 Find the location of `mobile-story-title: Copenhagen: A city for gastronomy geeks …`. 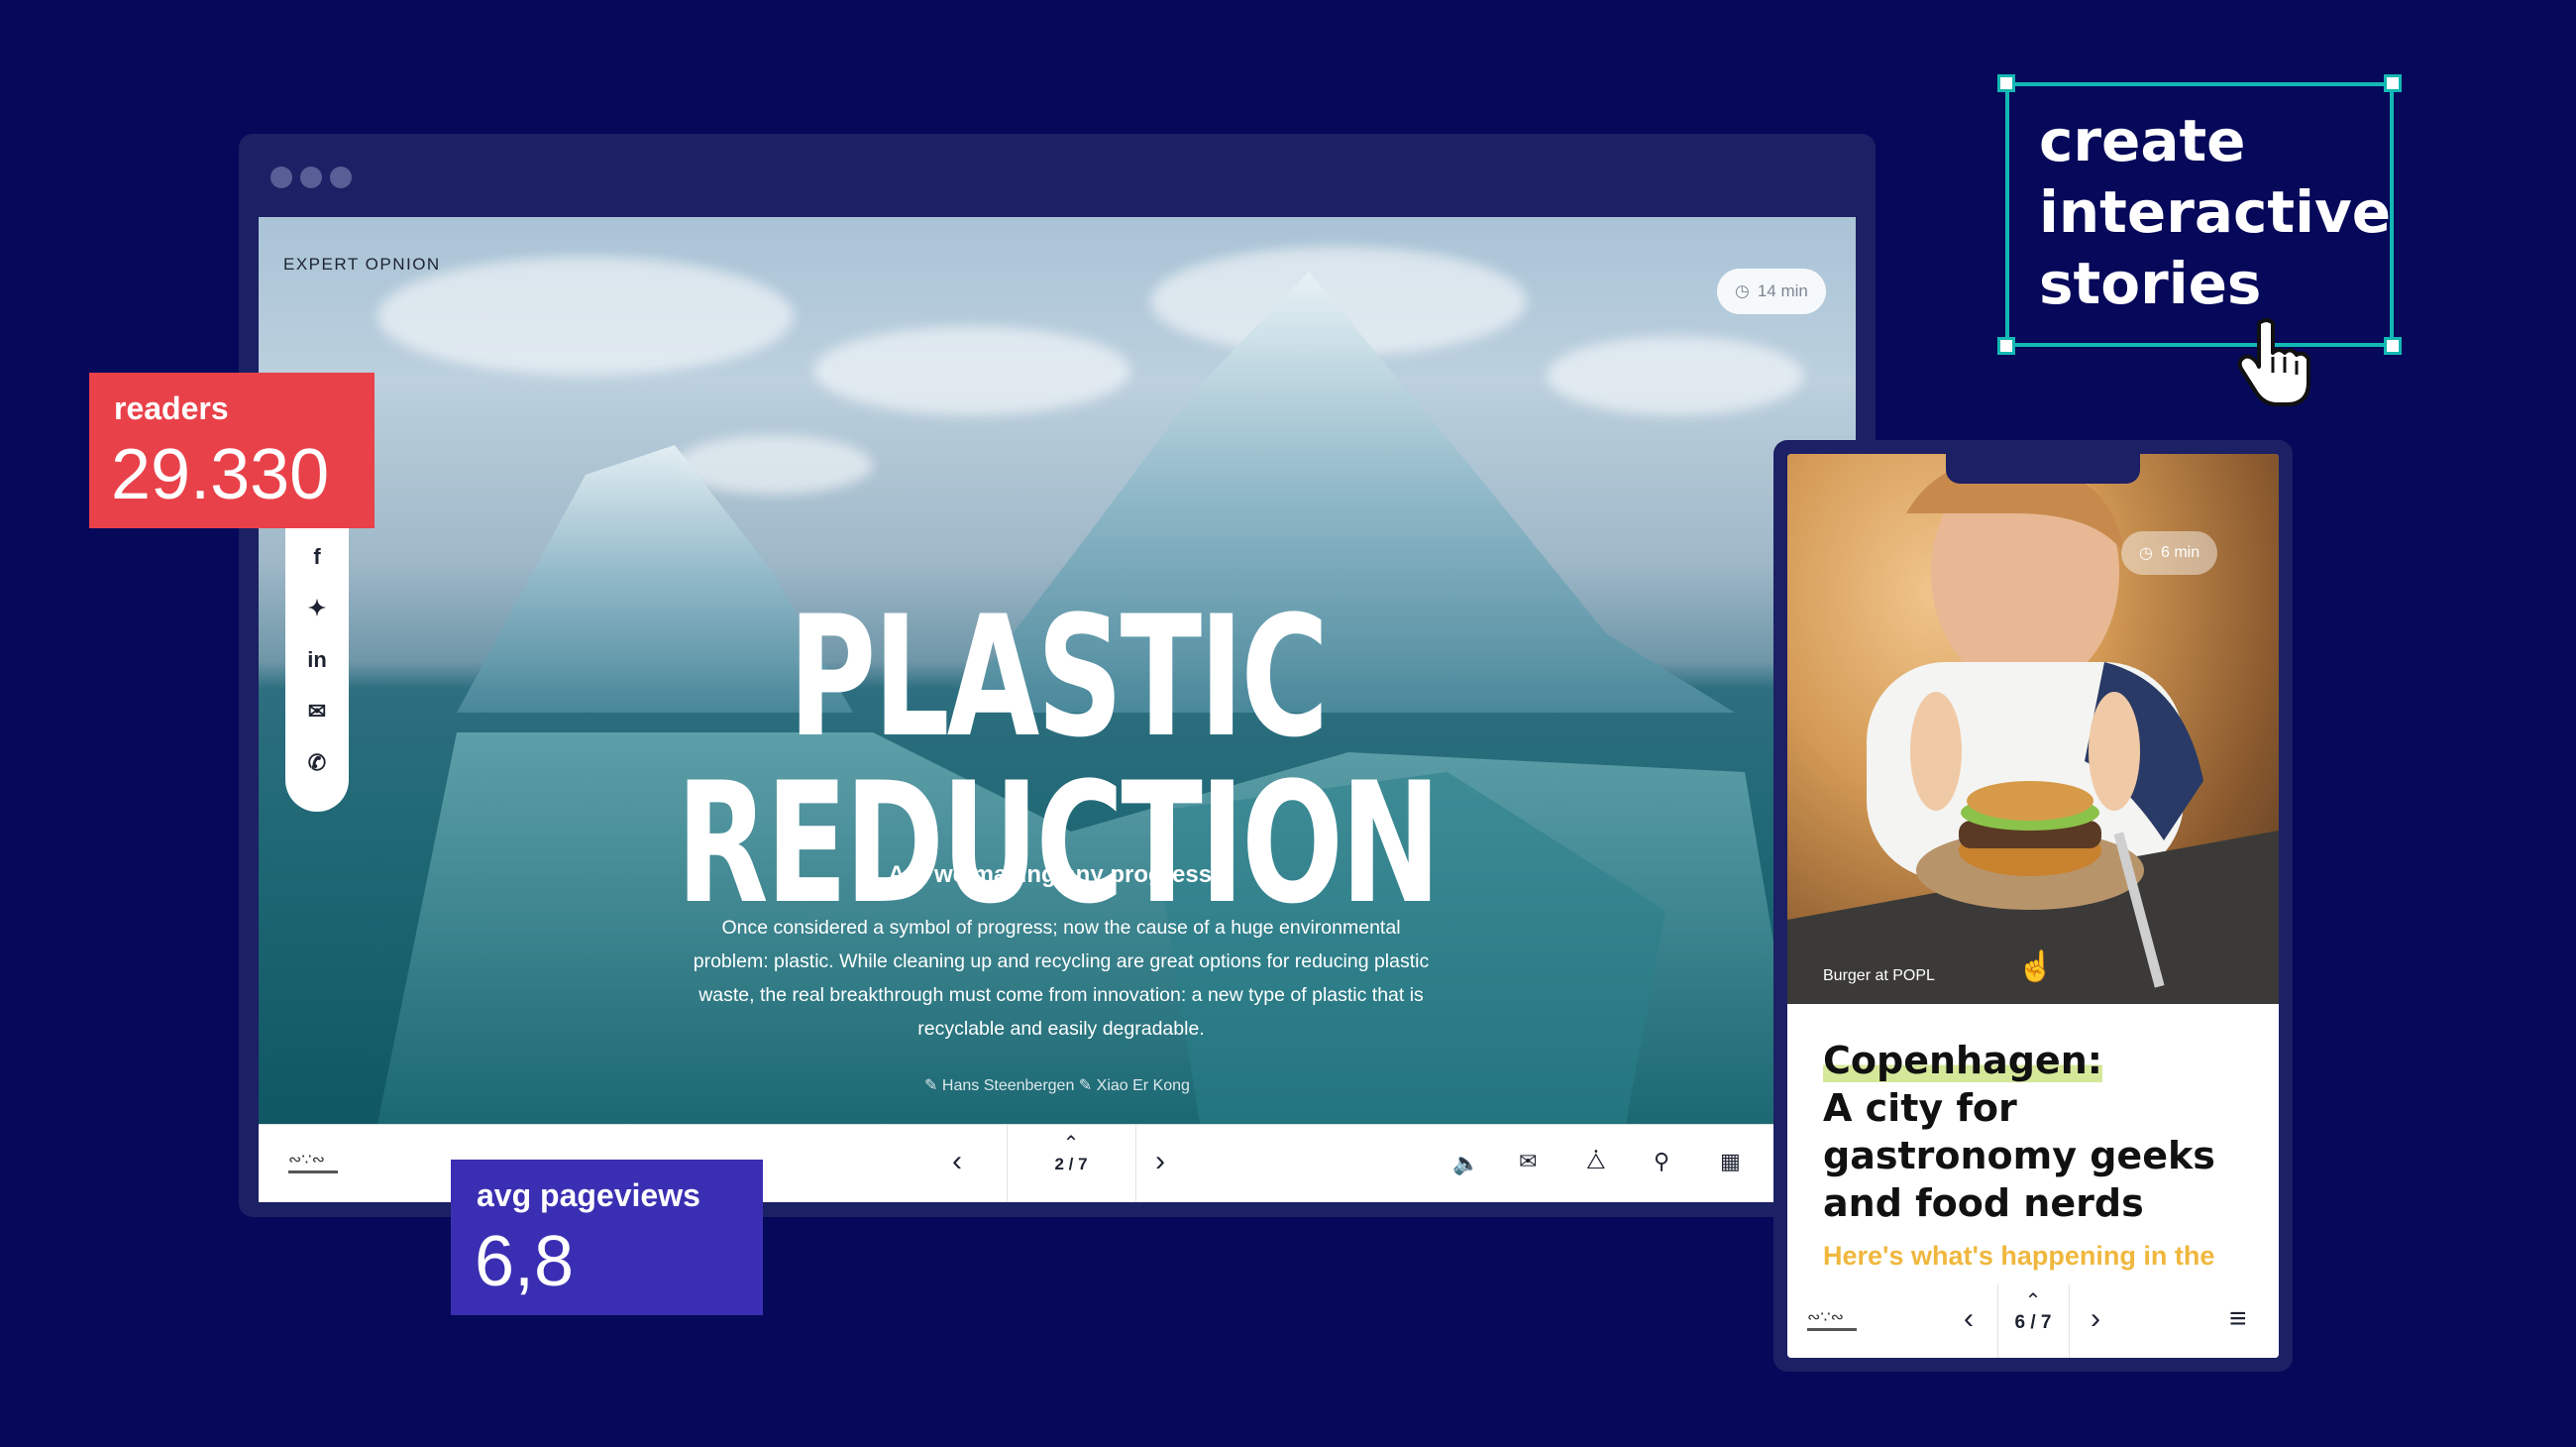

mobile-story-title: Copenhagen: A city for gastronomy geeks … is located at coordinates (2041, 1132).